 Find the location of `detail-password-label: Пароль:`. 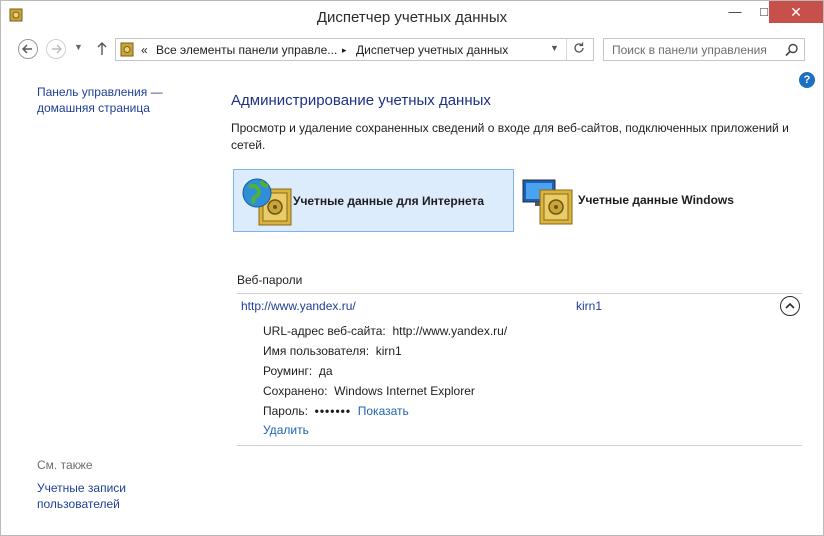

detail-password-label: Пароль: is located at coordinates (285, 411).